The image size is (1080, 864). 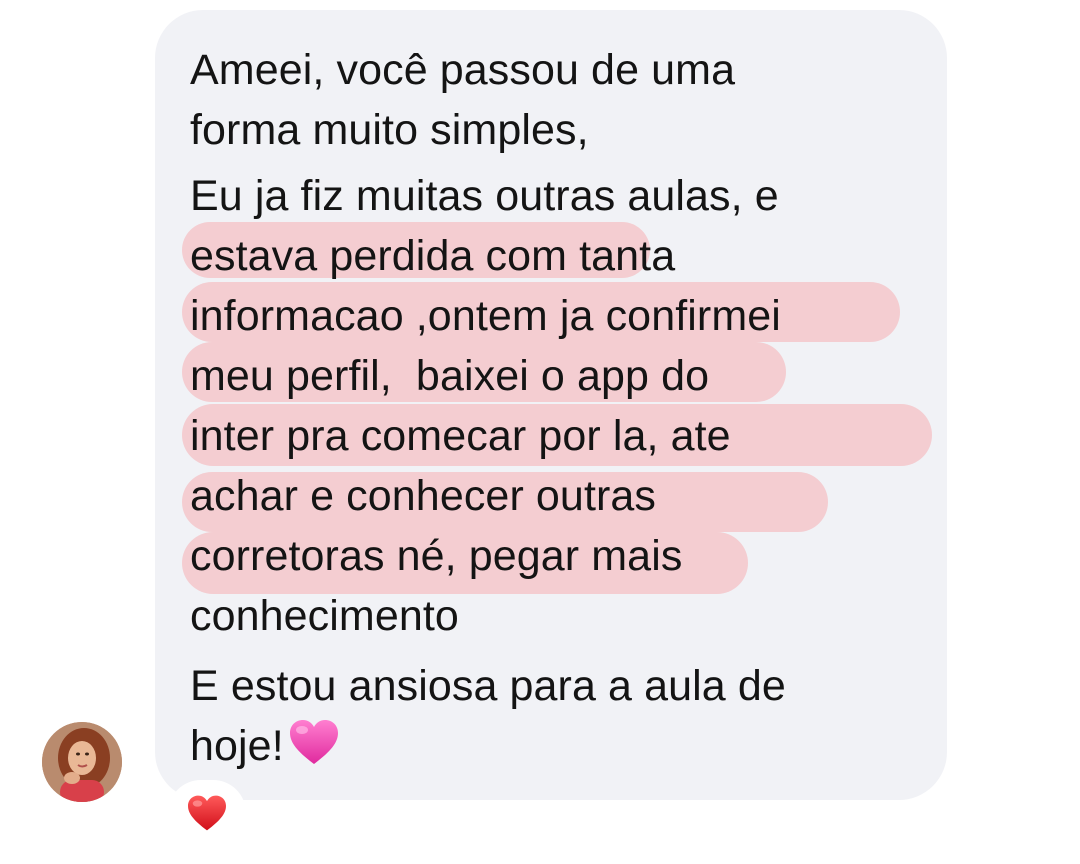 What do you see at coordinates (324, 616) in the screenshot?
I see `message-line: conhecimento` at bounding box center [324, 616].